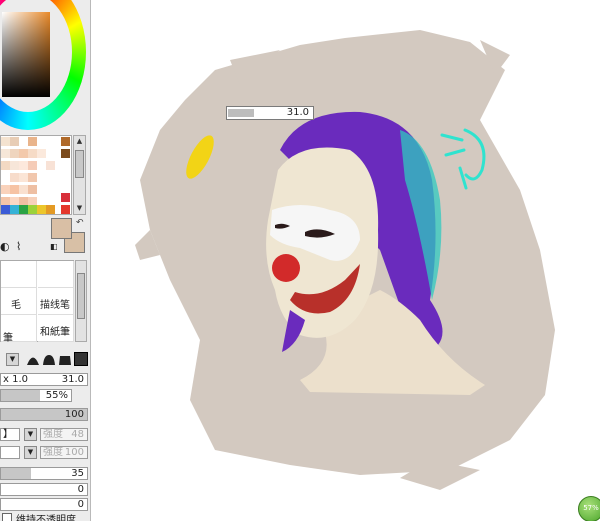 The width and height of the screenshot is (600, 521). Describe the element at coordinates (72, 379) in the screenshot. I see `brush-size-value: 31.0` at that location.